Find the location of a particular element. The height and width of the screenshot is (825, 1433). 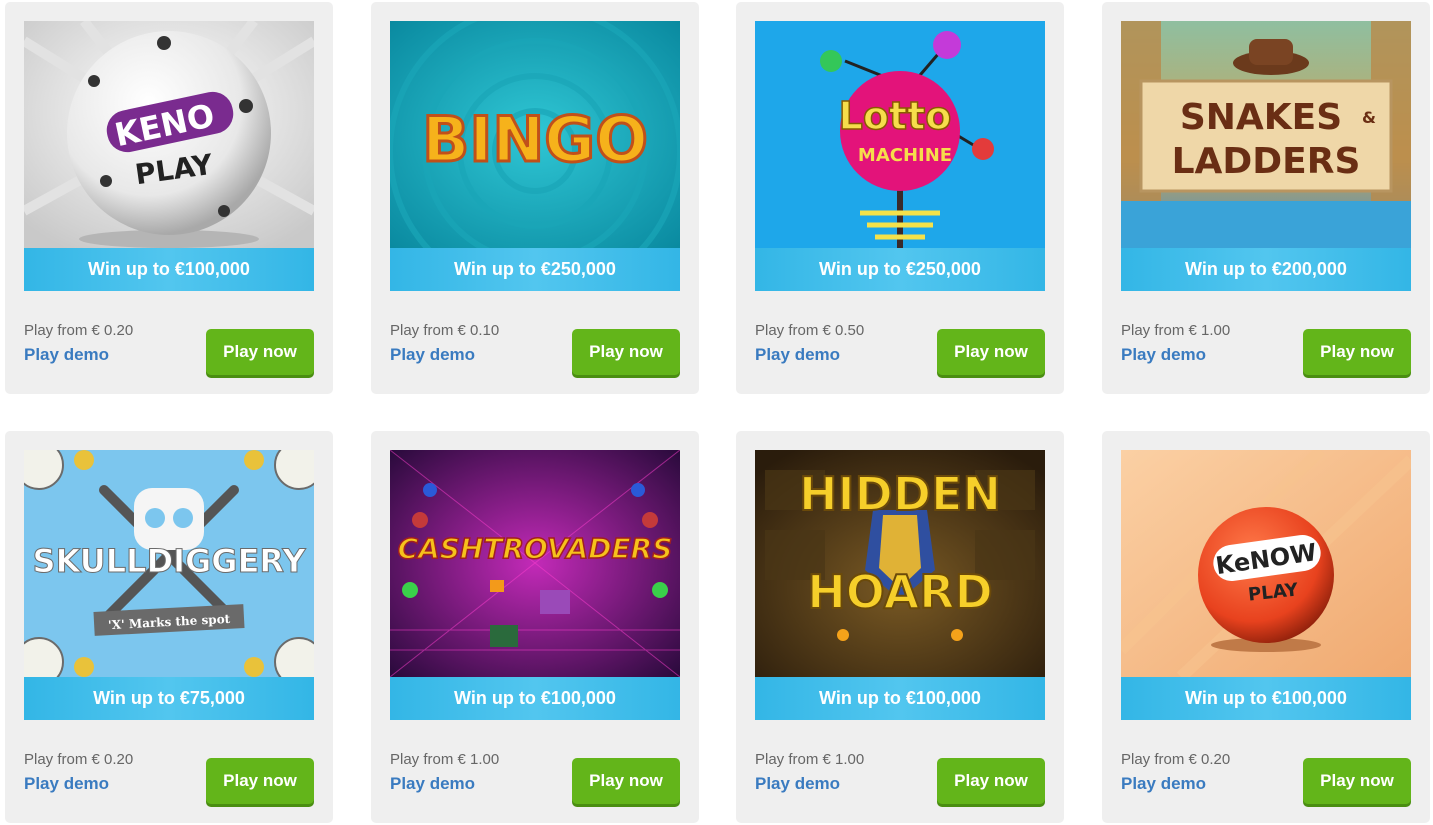

svg-text: SNAKES is located at coordinates (1261, 117).